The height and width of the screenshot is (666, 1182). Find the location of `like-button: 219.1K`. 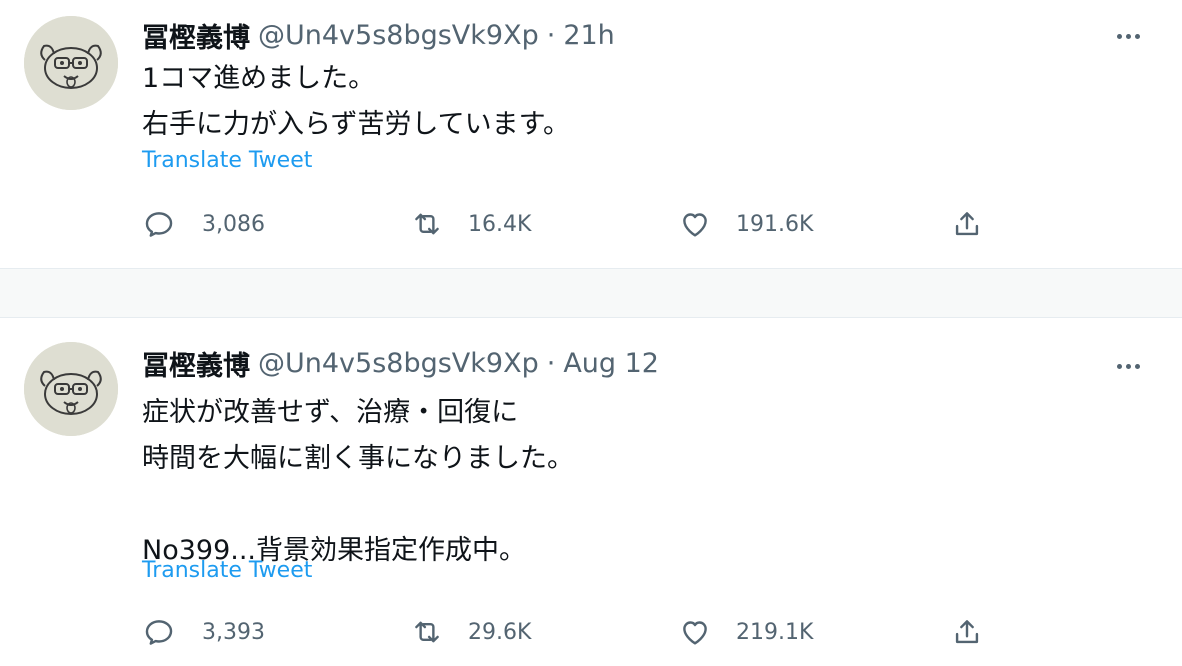

like-button: 219.1K is located at coordinates (745, 632).